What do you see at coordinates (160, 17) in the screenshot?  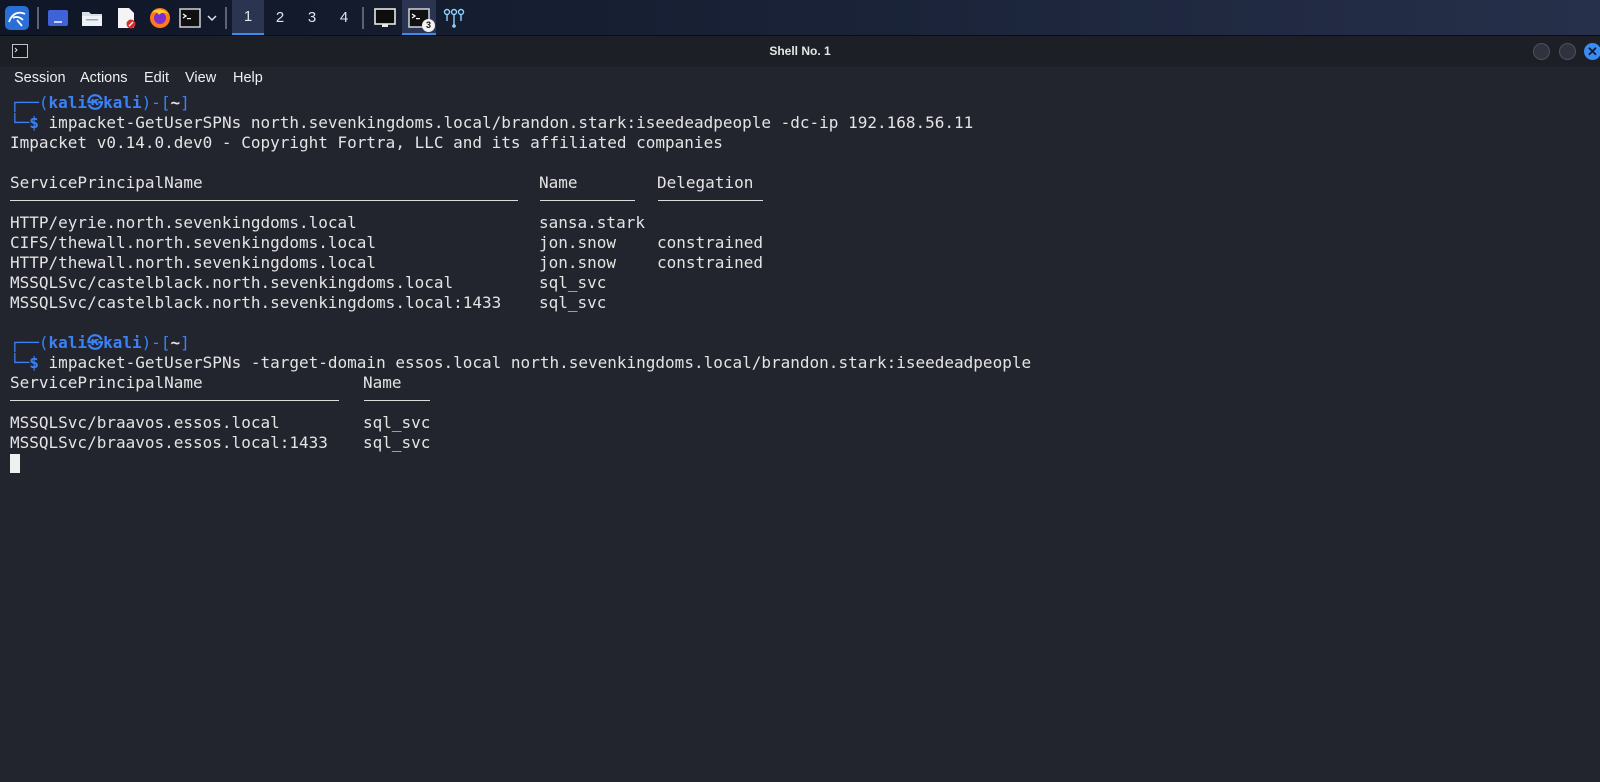 I see `firefox-icon` at bounding box center [160, 17].